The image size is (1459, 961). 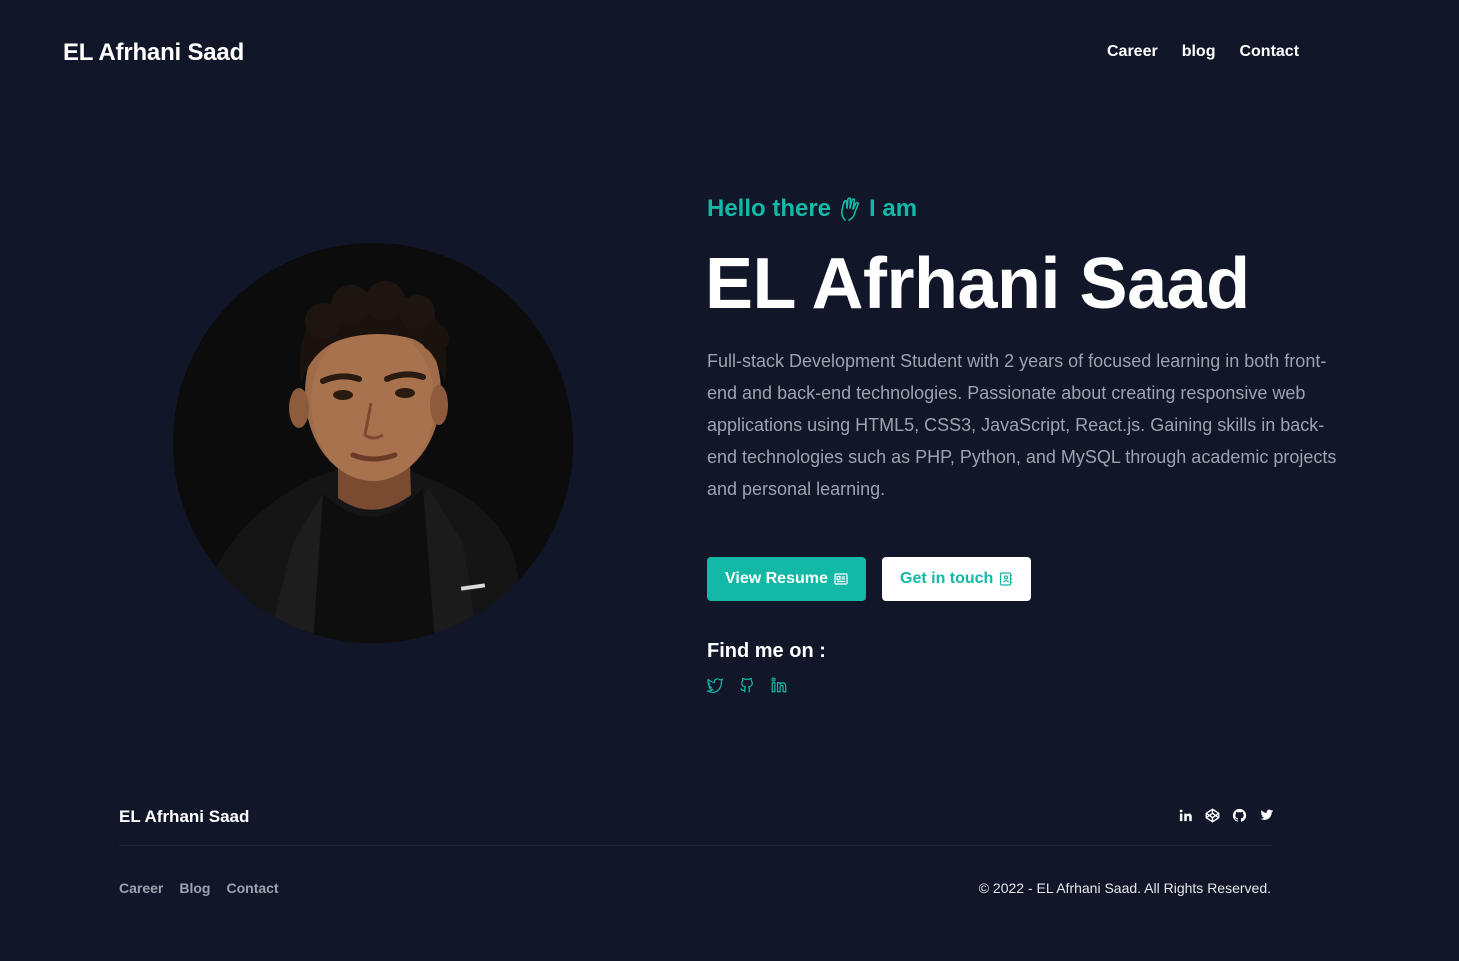 What do you see at coordinates (1226, 815) in the screenshot?
I see `footer-social-links` at bounding box center [1226, 815].